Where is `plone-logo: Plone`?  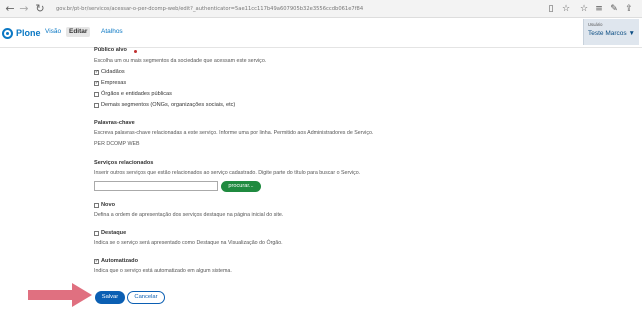 plone-logo: Plone is located at coordinates (21, 33).